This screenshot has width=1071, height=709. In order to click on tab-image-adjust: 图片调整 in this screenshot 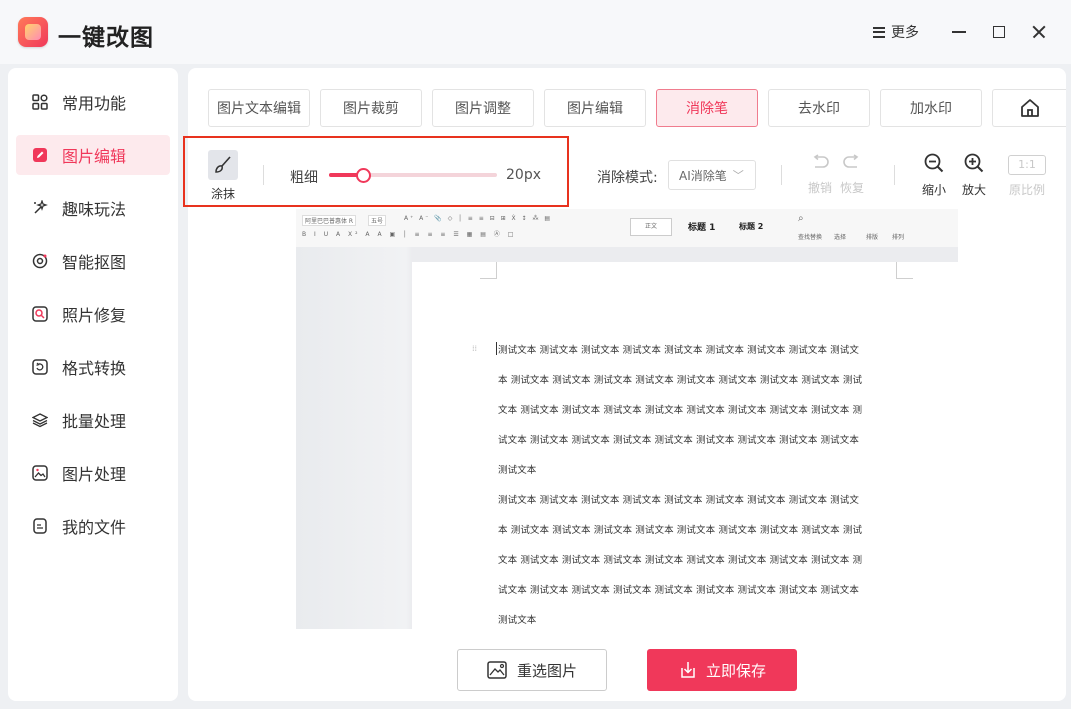, I will do `click(483, 108)`.